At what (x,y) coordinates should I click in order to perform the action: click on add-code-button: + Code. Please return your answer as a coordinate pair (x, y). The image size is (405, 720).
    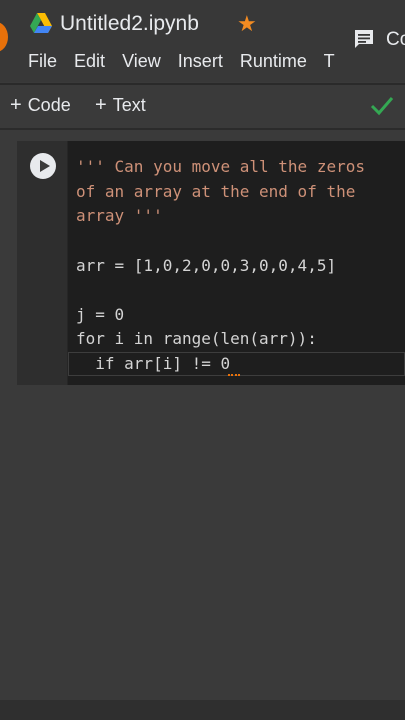
    Looking at the image, I should click on (40, 105).